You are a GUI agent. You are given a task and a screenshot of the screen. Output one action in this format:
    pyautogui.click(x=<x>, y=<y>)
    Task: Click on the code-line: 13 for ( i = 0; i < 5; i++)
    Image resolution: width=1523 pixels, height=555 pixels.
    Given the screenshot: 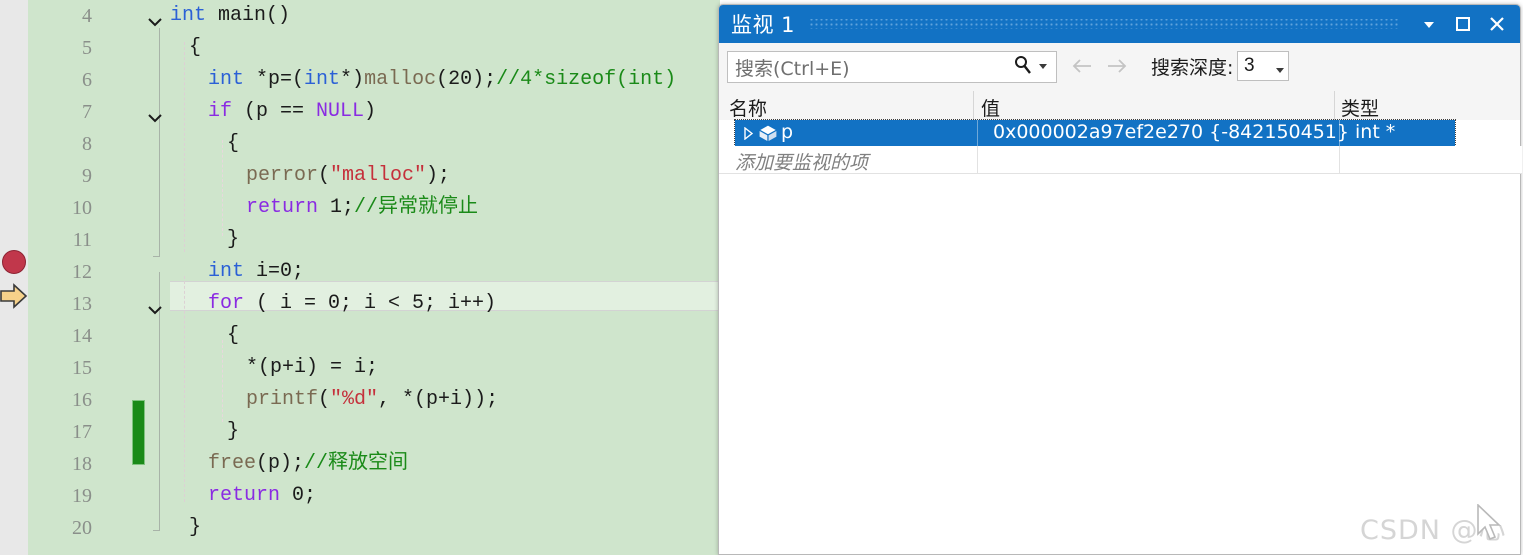 What is the action you would take?
    pyautogui.click(x=360, y=304)
    